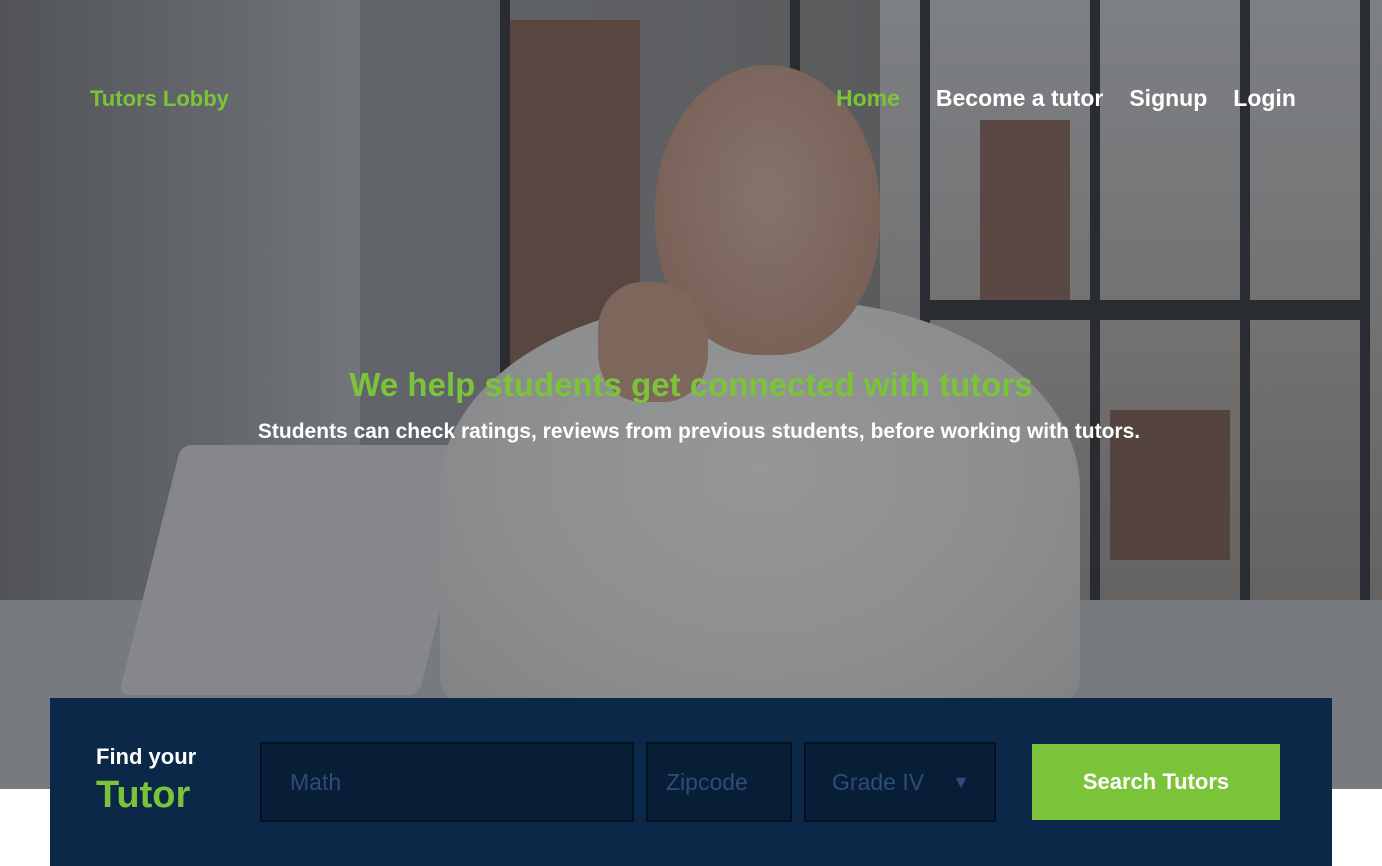 This screenshot has height=866, width=1382. Describe the element at coordinates (707, 781) in the screenshot. I see `zipcode-placeholder: Zipcode` at that location.